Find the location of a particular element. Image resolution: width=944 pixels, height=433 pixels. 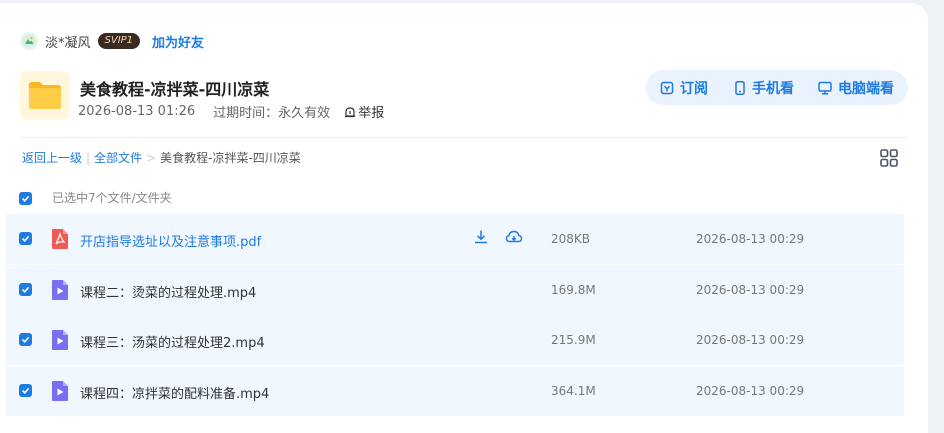

select-all-checkbox is located at coordinates (25, 198).